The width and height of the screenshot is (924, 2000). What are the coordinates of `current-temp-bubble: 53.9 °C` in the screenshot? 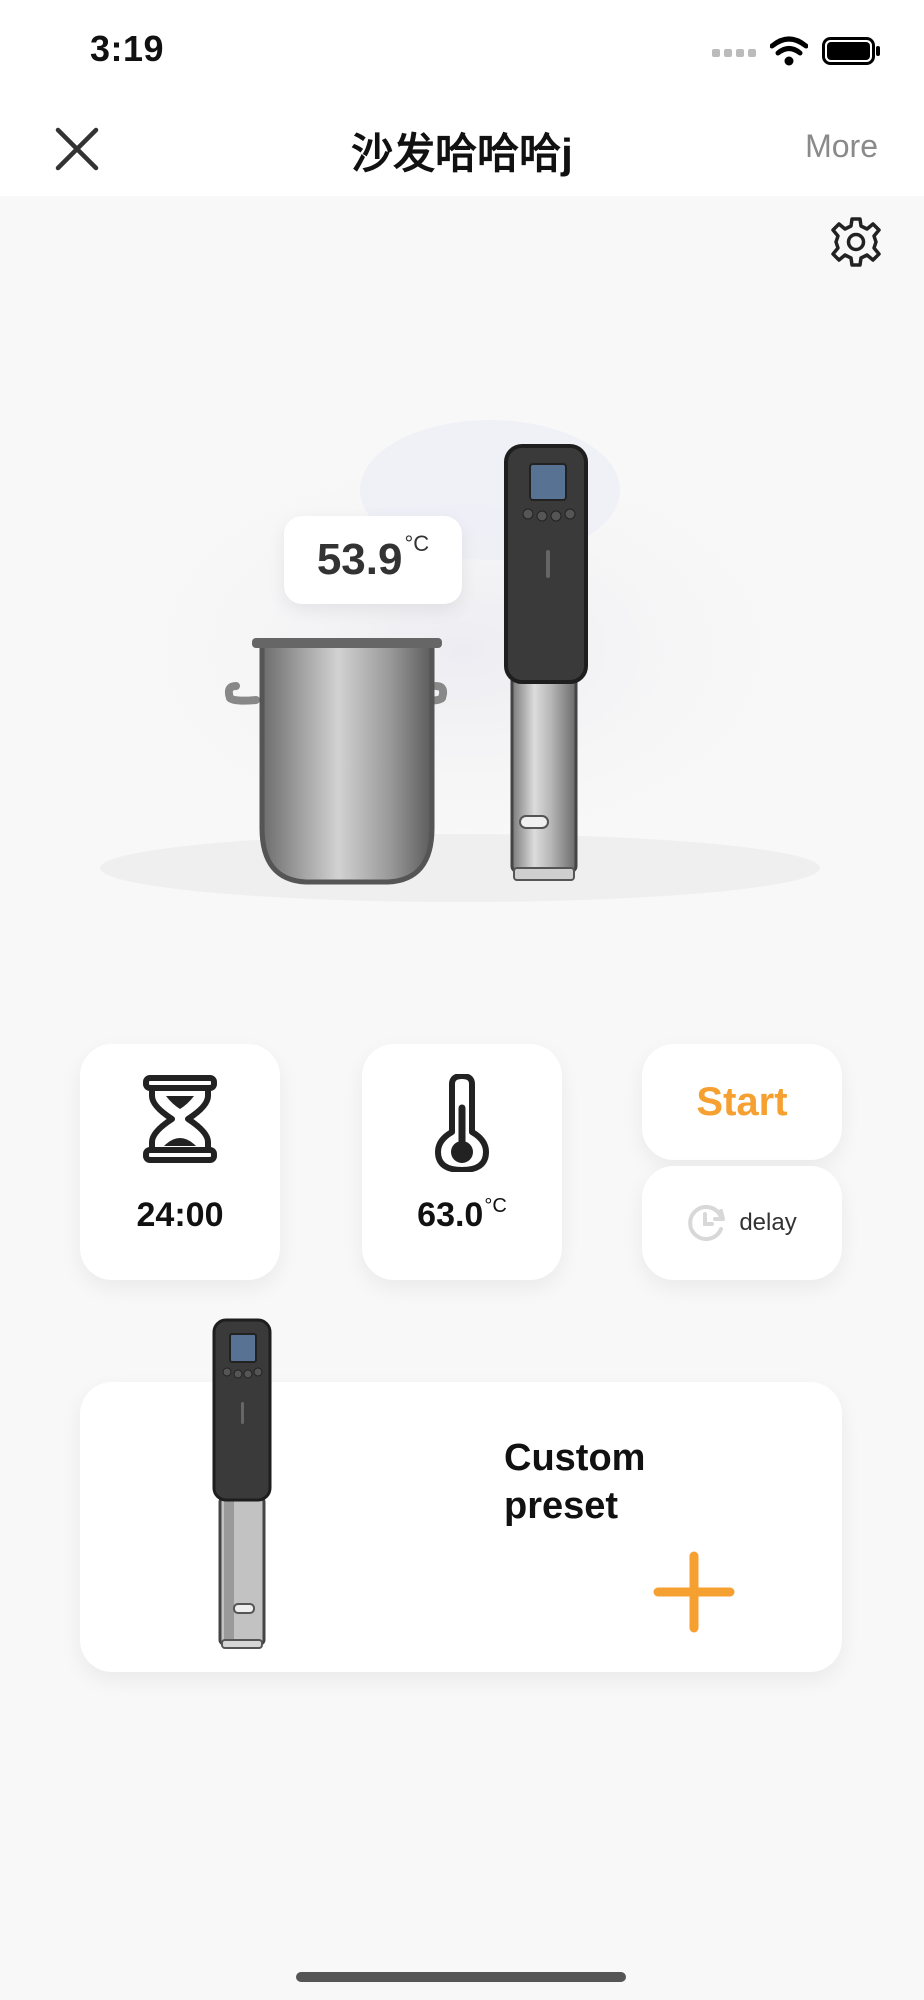 It's located at (373, 560).